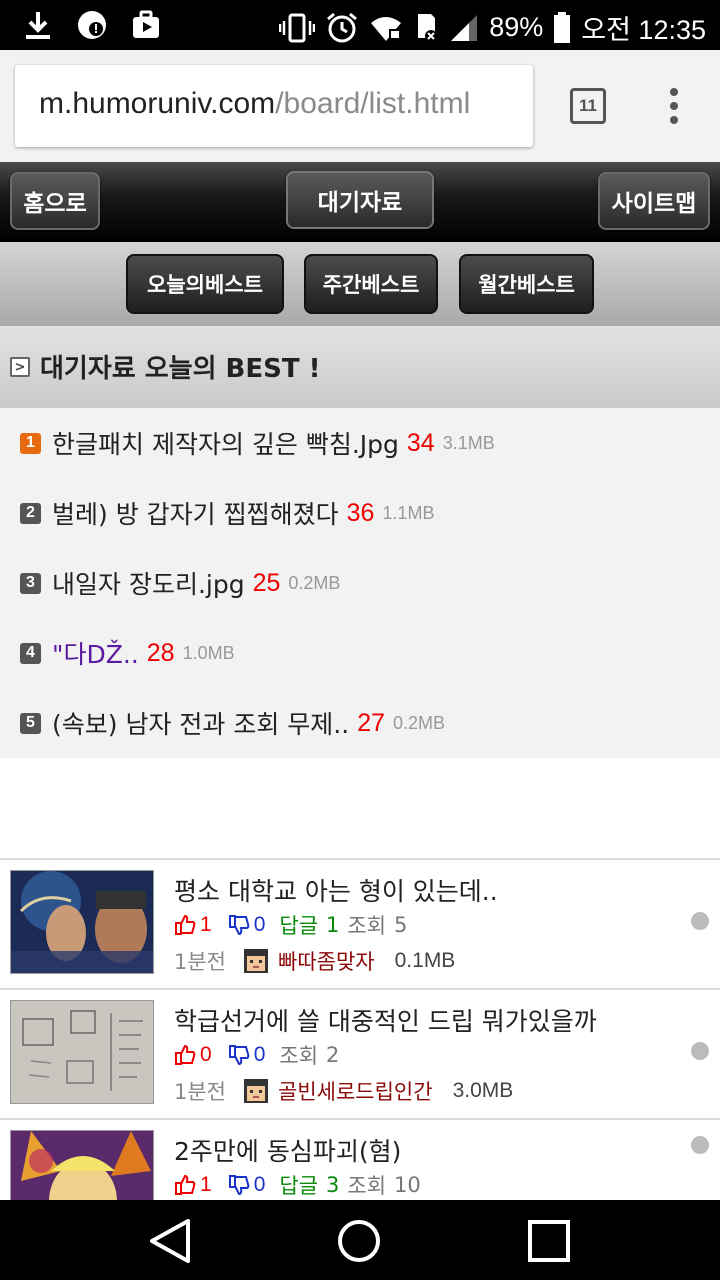  Describe the element at coordinates (516, 27) in the screenshot. I see `battery-percent: 89%` at that location.